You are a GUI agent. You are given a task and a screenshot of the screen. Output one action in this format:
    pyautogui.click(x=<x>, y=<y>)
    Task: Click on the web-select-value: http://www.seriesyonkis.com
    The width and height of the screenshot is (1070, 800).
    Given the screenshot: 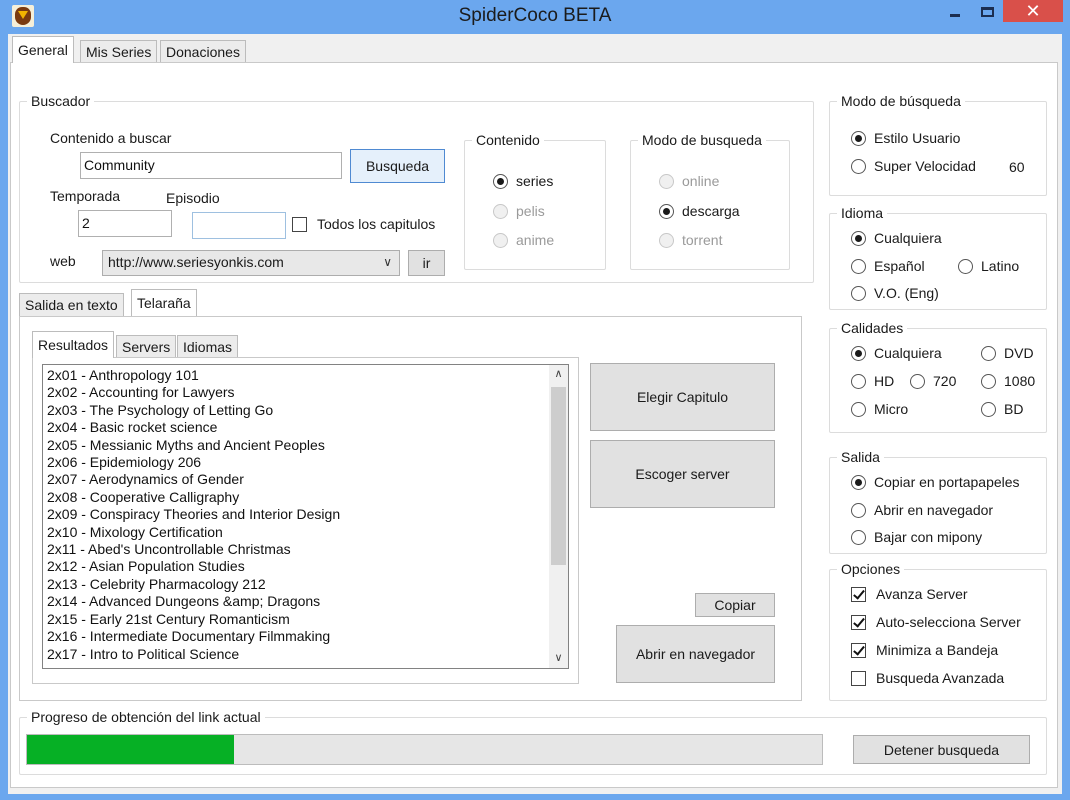 What is the action you would take?
    pyautogui.click(x=196, y=262)
    